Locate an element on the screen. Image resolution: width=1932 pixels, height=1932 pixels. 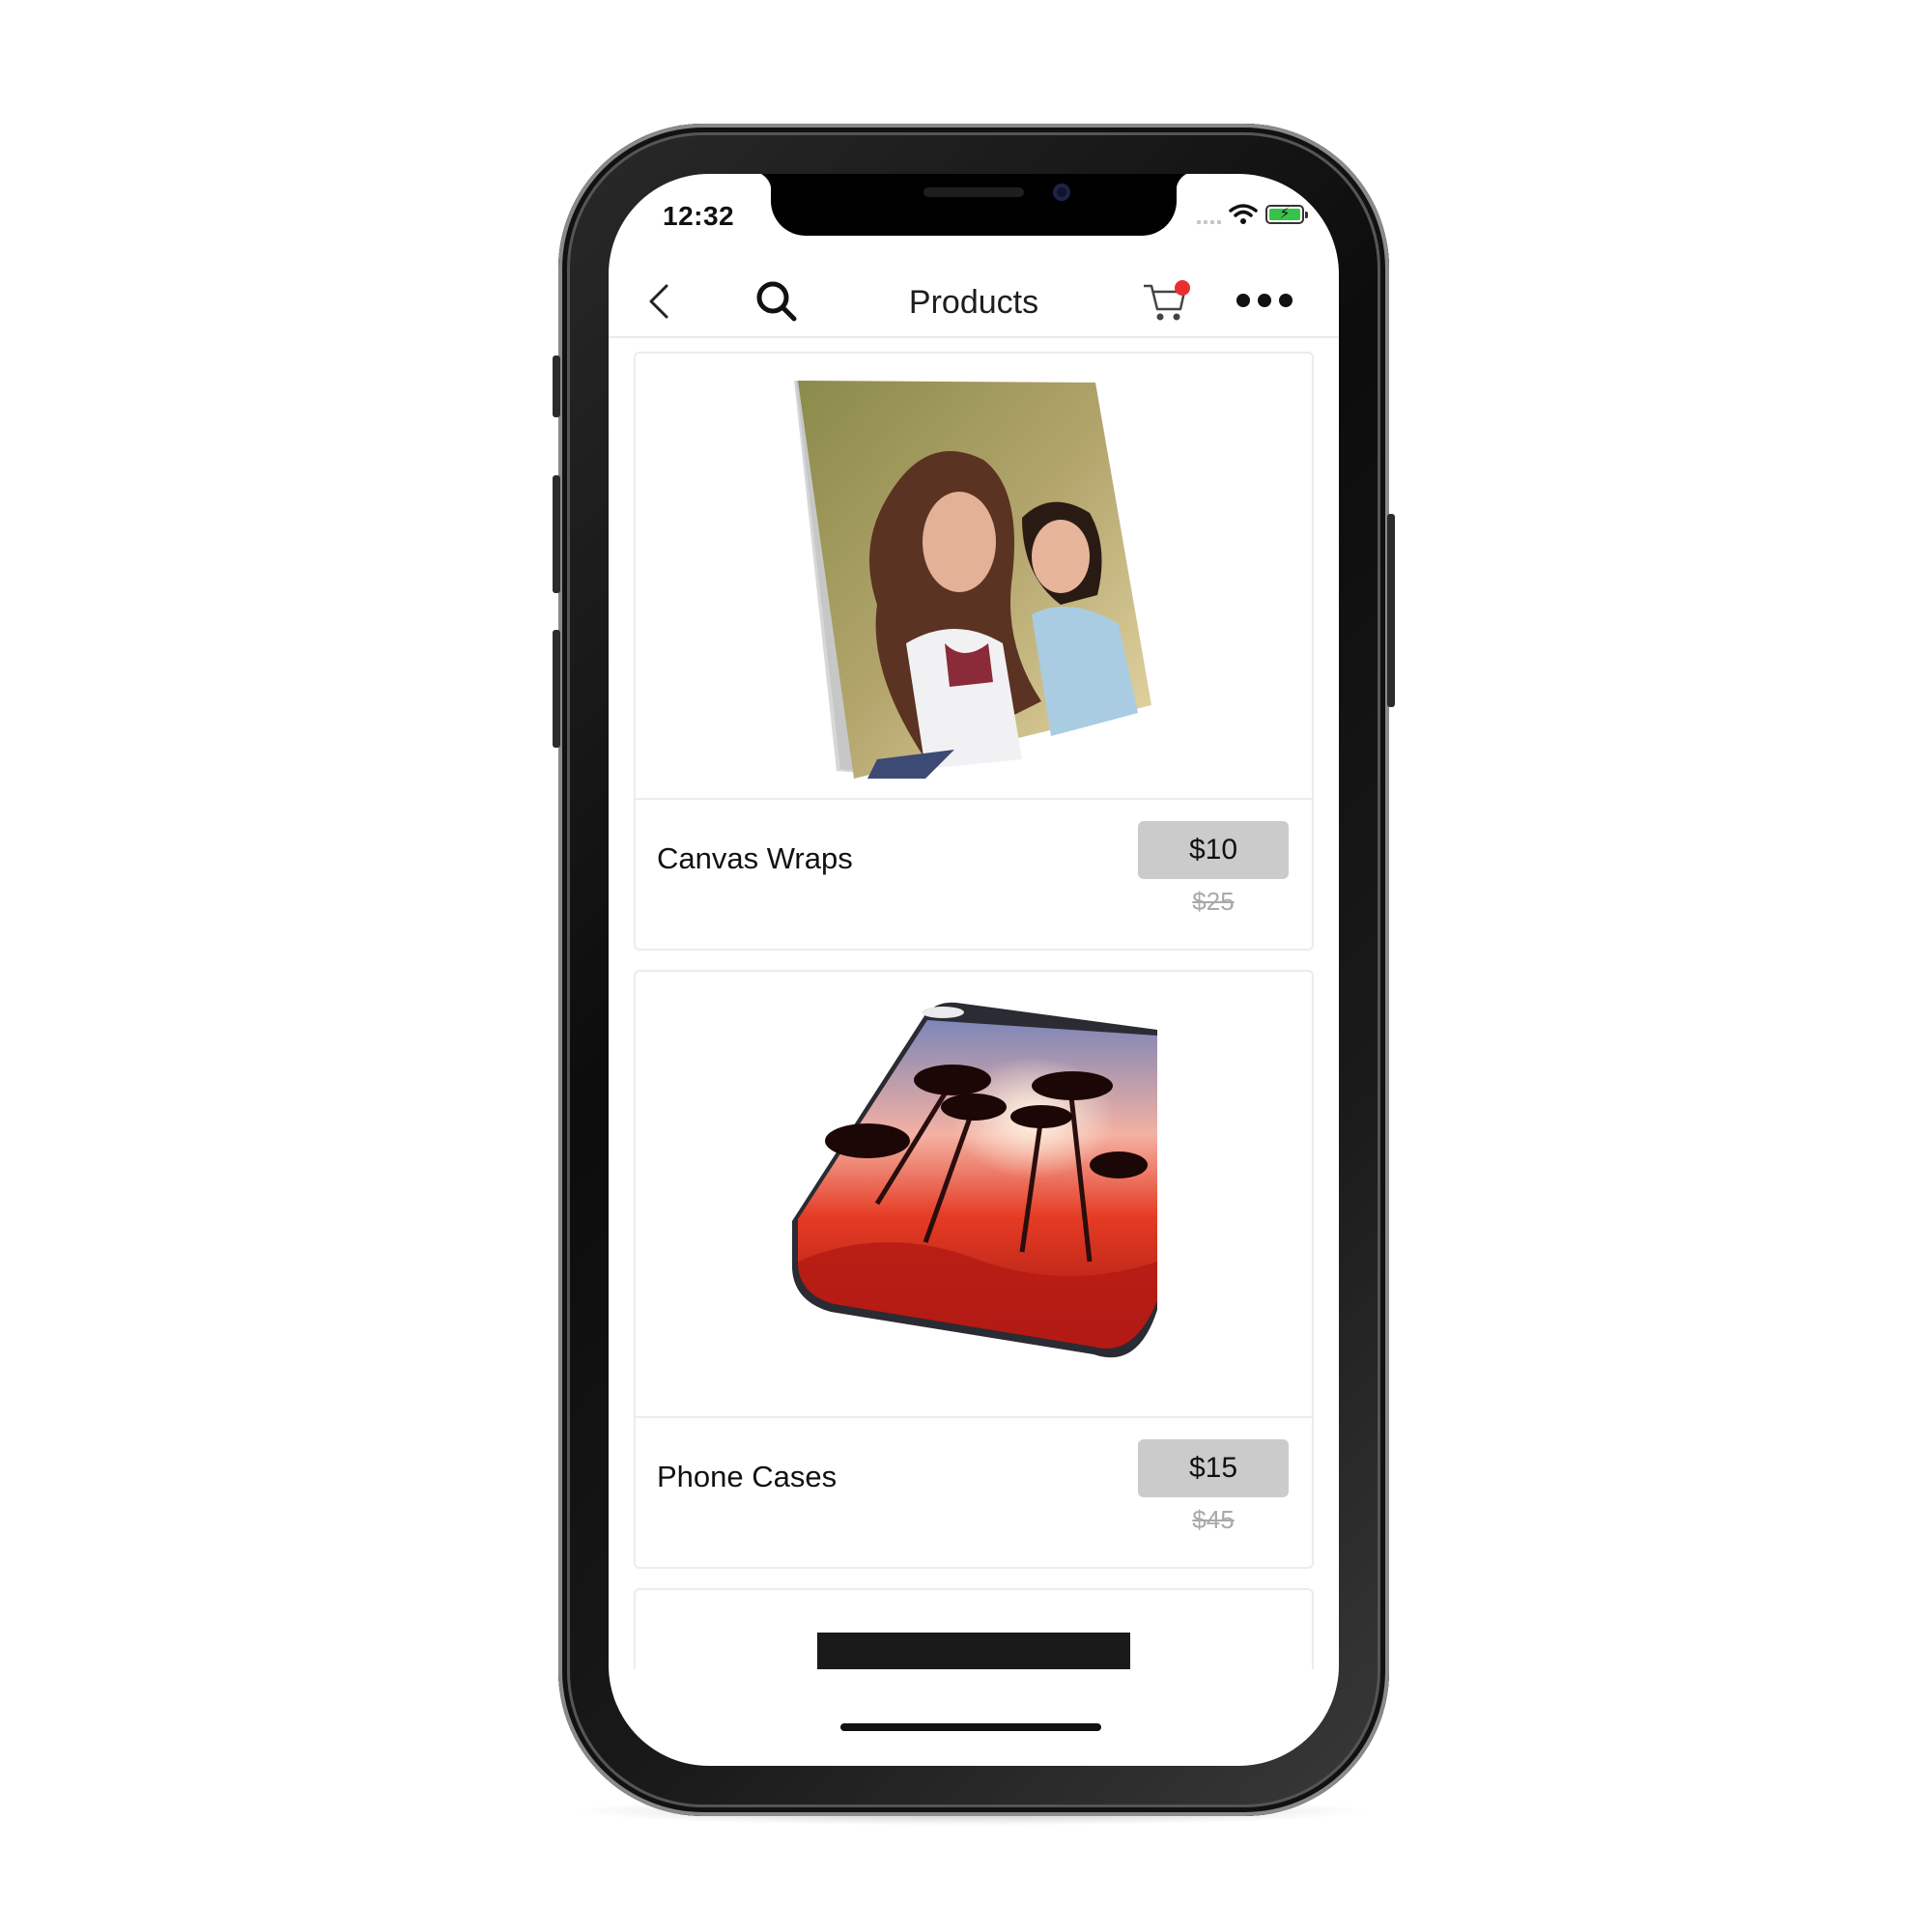
signal-dots-icon is located at coordinates (1209, 214).